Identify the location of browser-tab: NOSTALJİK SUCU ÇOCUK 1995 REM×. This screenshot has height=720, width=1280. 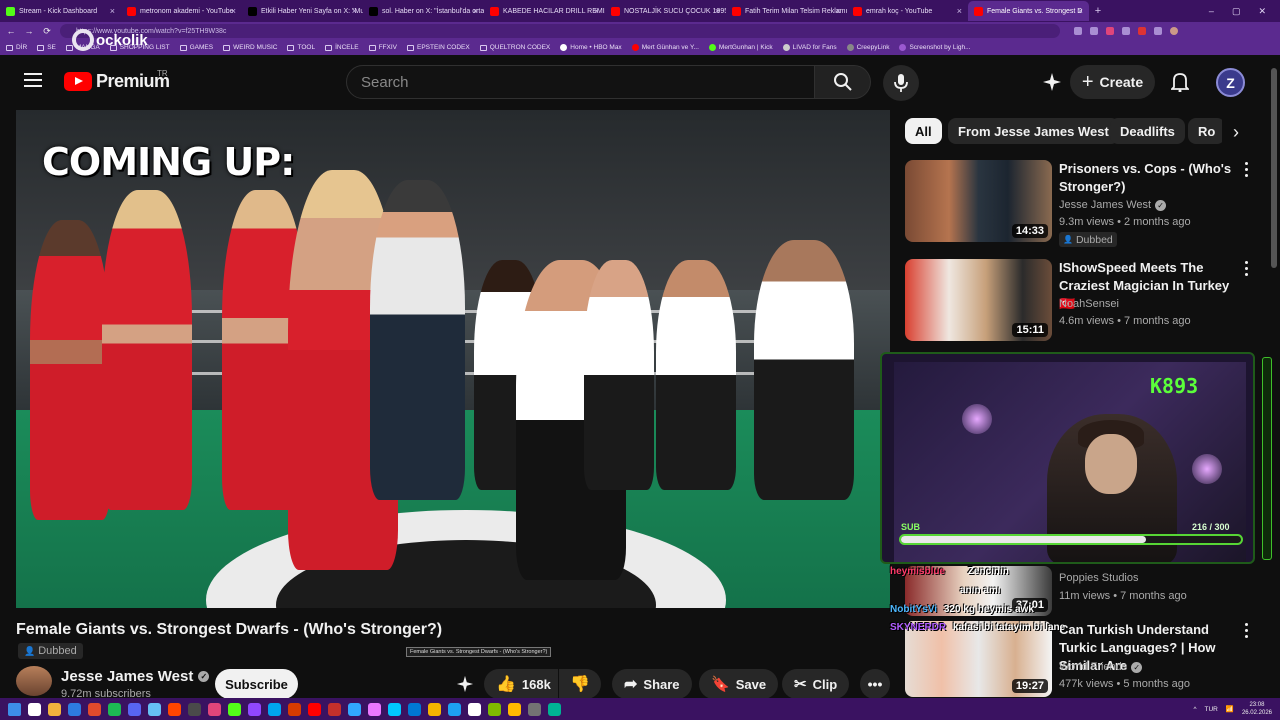
(665, 11).